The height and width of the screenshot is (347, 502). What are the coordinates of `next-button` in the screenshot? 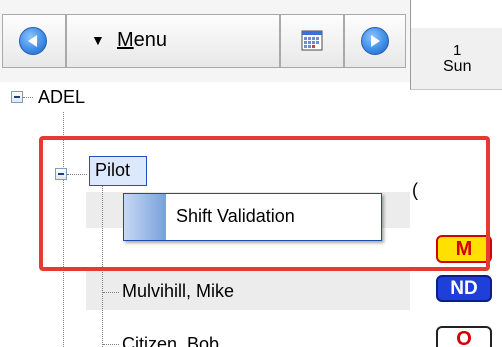 It's located at (375, 41).